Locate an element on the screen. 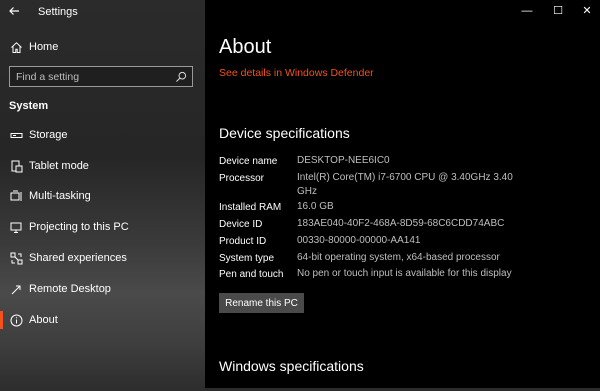  window-title: Settings is located at coordinates (58, 12).